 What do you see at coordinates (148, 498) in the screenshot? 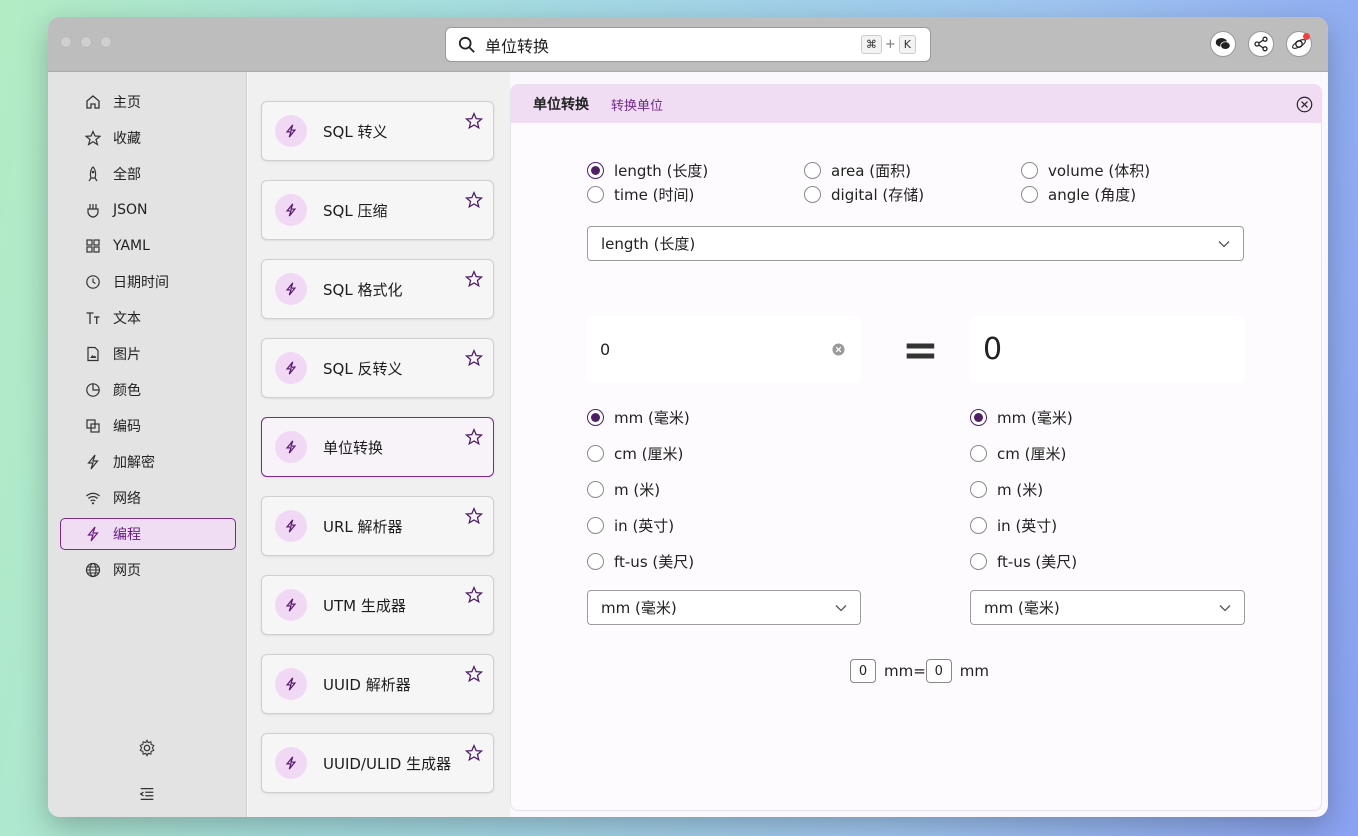
I see `sidebar-item-network: 网络` at bounding box center [148, 498].